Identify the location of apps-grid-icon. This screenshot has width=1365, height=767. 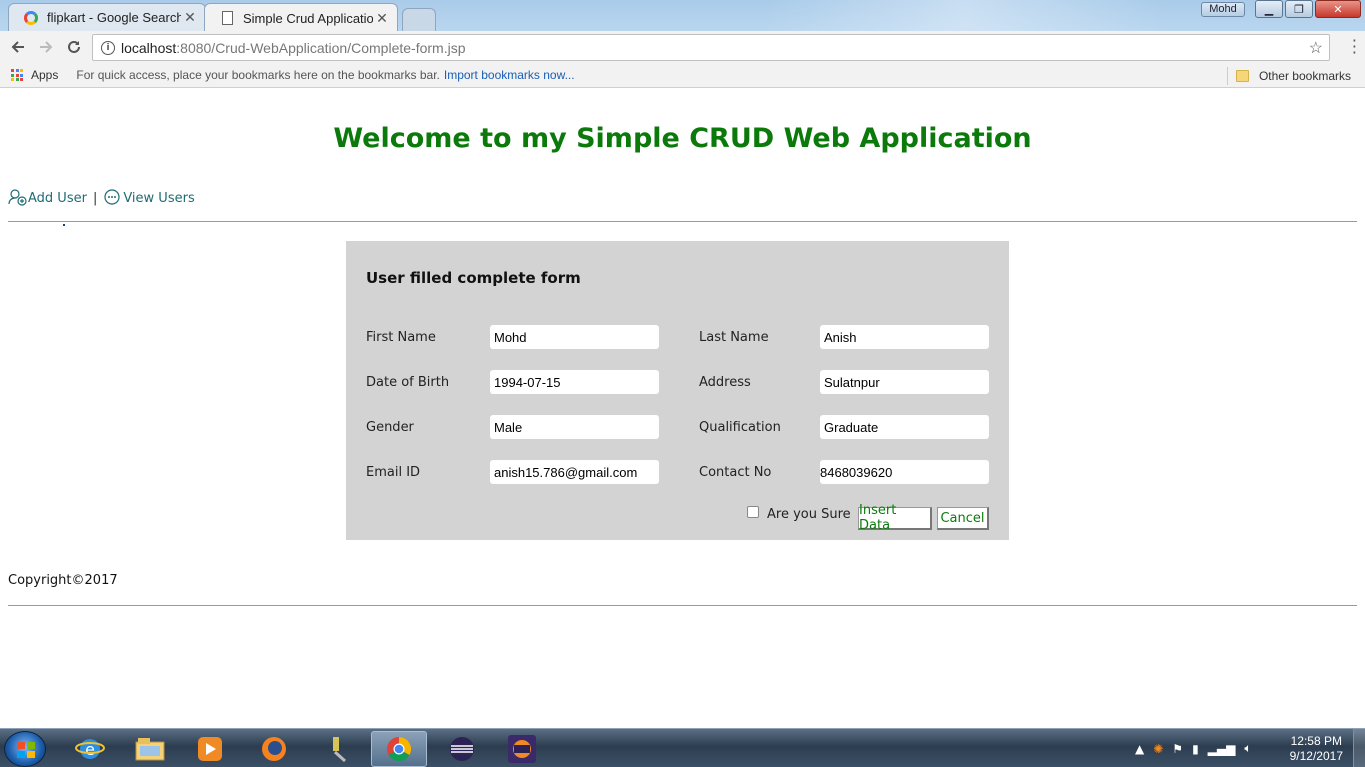
(17, 75).